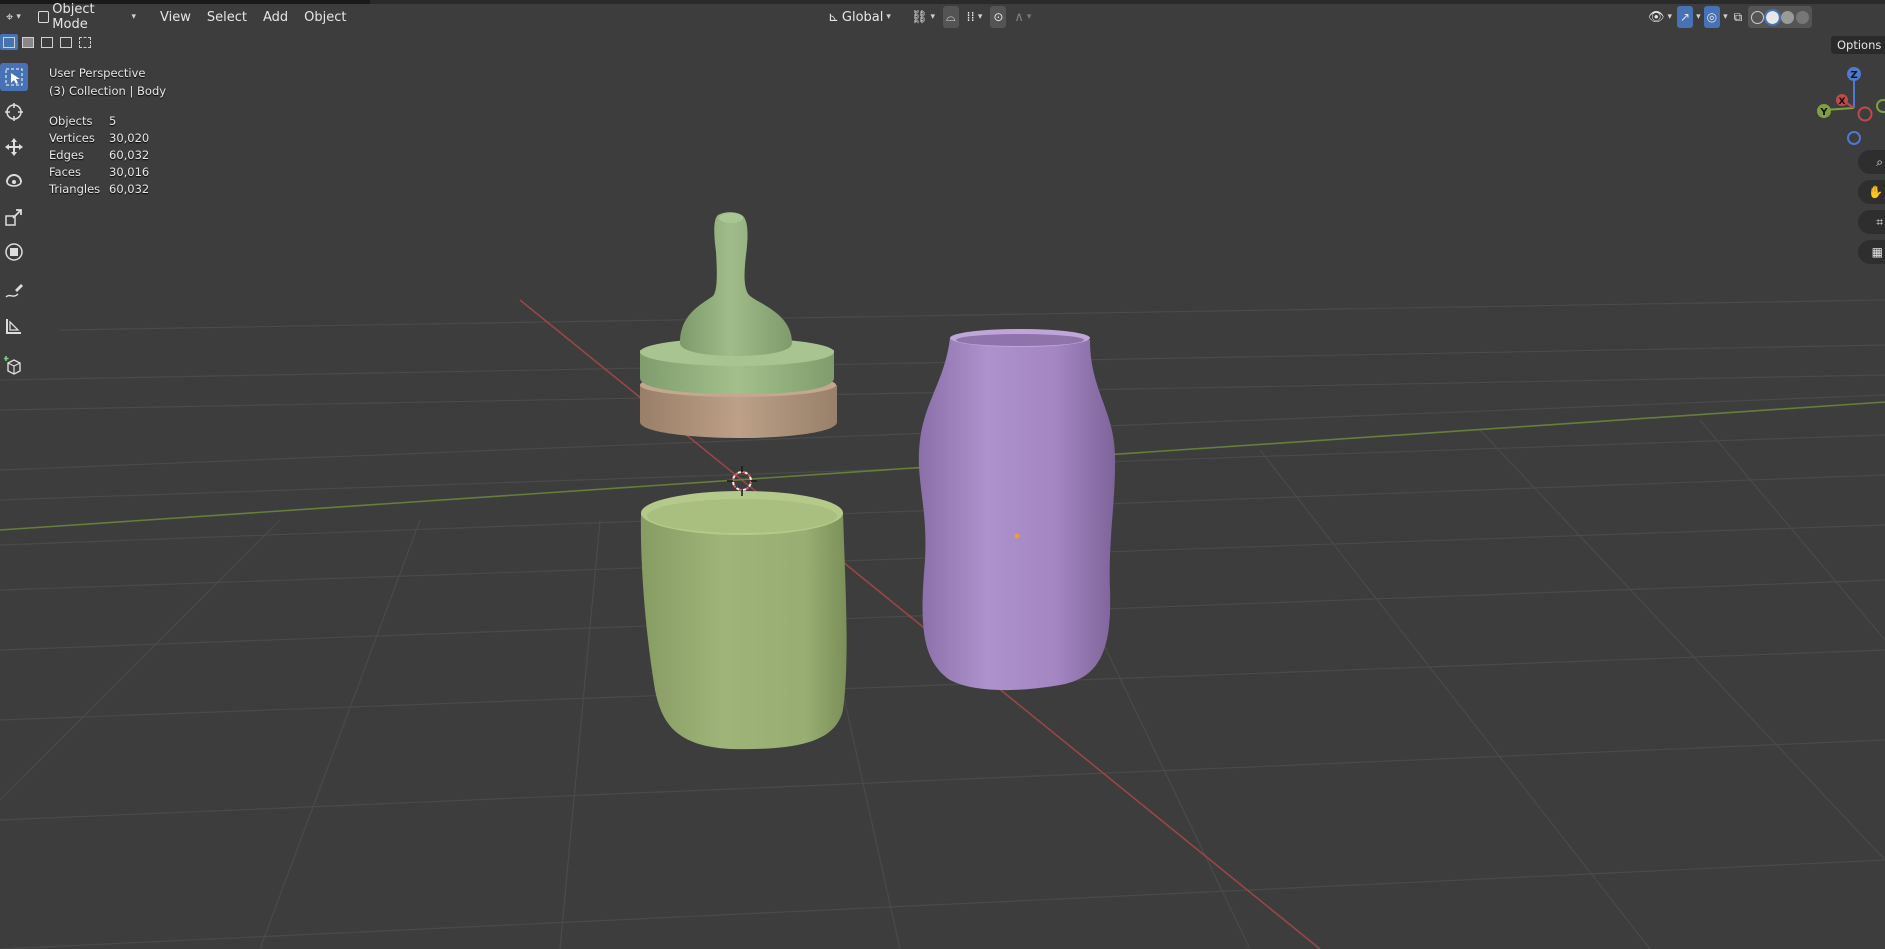  What do you see at coordinates (1847, 105) in the screenshot?
I see `navigation-gizmo: Z Y X` at bounding box center [1847, 105].